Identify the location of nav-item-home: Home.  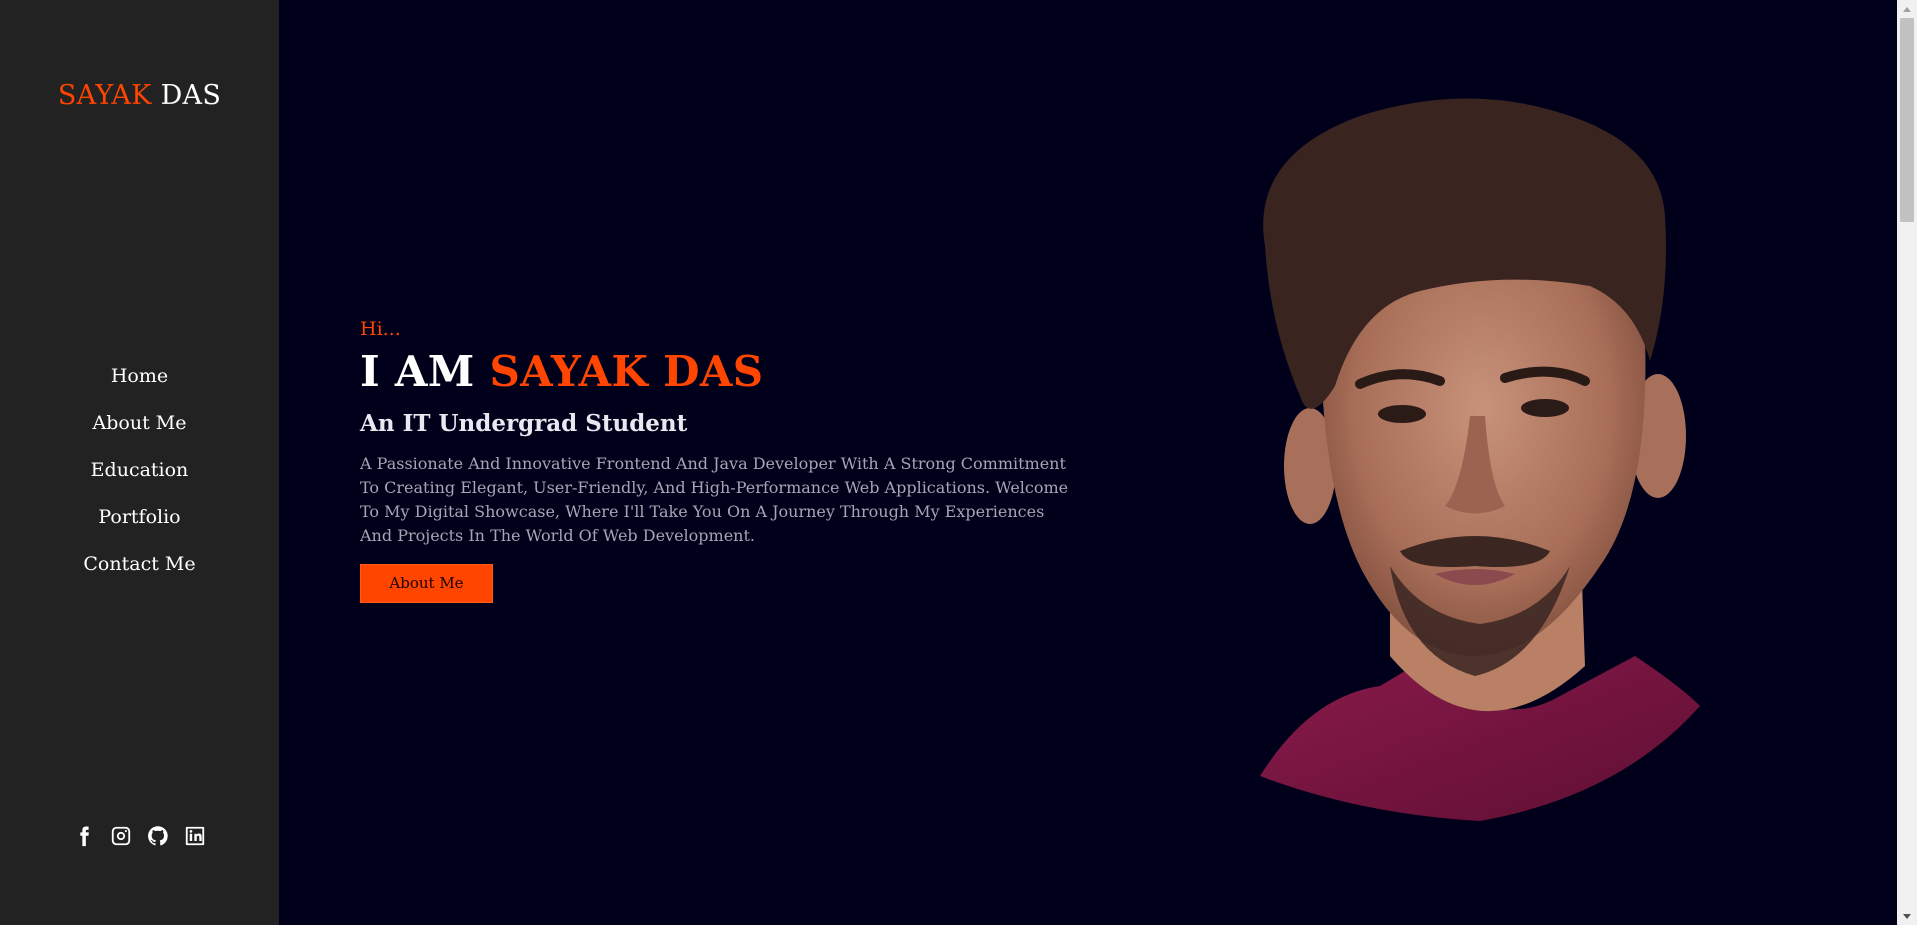
(139, 381).